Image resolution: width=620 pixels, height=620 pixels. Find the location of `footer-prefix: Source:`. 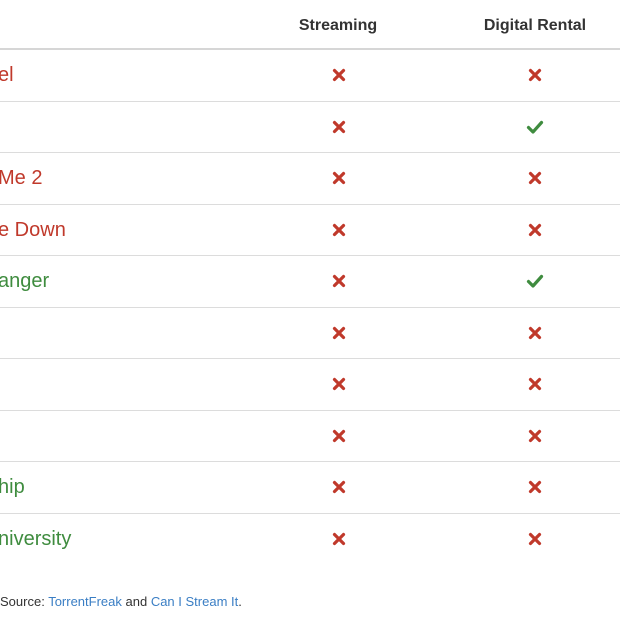

footer-prefix: Source: is located at coordinates (24, 601).